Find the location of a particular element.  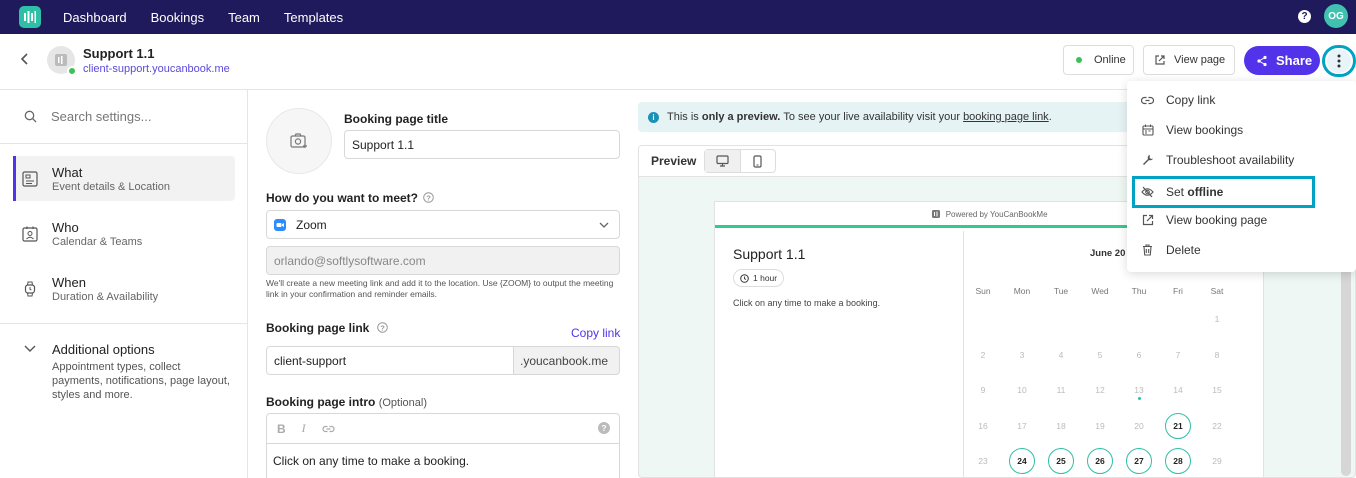

zoom-email-field: orlando@softlysoftware.com is located at coordinates (443, 260).